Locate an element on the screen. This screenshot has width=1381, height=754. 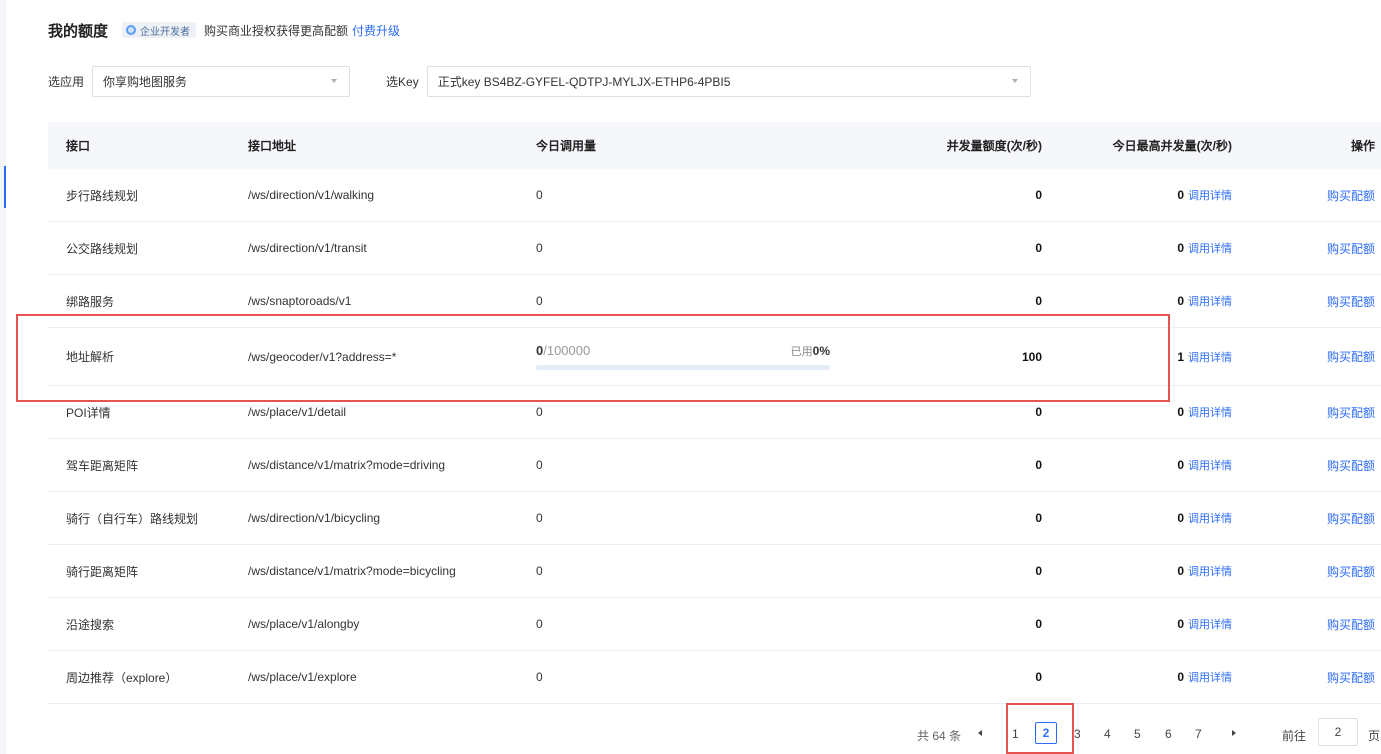
column-header: 并发量额度(次/秒) is located at coordinates (994, 146).